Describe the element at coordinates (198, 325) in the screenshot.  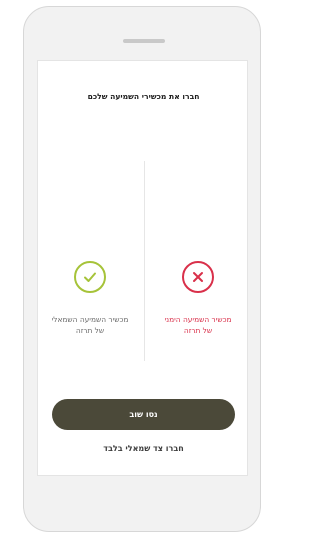
I see `right-device-label: מכשיר השמיעה הימני של תרזה` at that location.